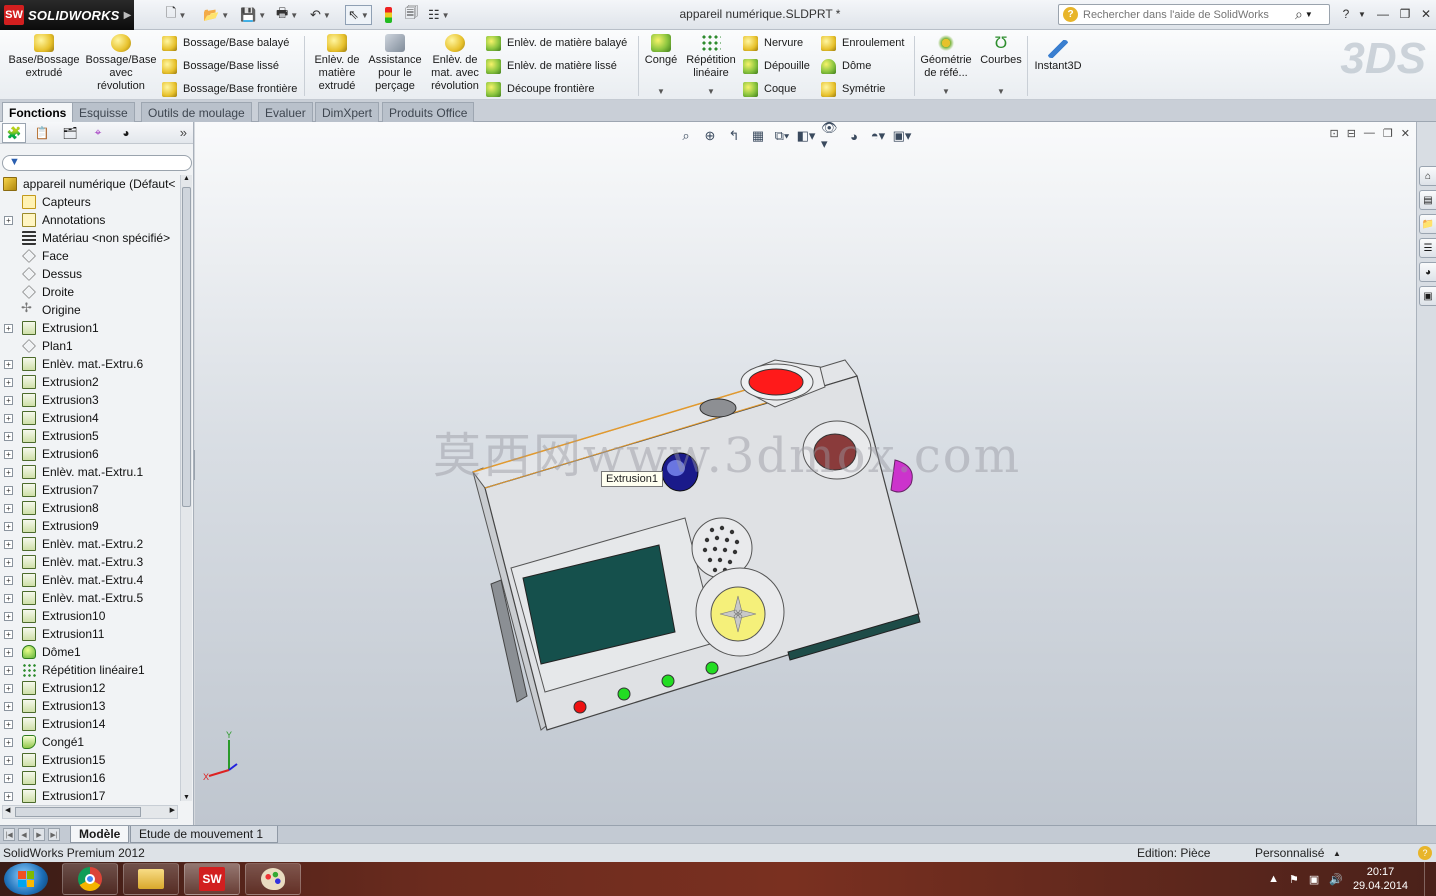 The width and height of the screenshot is (1436, 896). What do you see at coordinates (253, 15) in the screenshot?
I see `save-button: 💾 ▼` at bounding box center [253, 15].